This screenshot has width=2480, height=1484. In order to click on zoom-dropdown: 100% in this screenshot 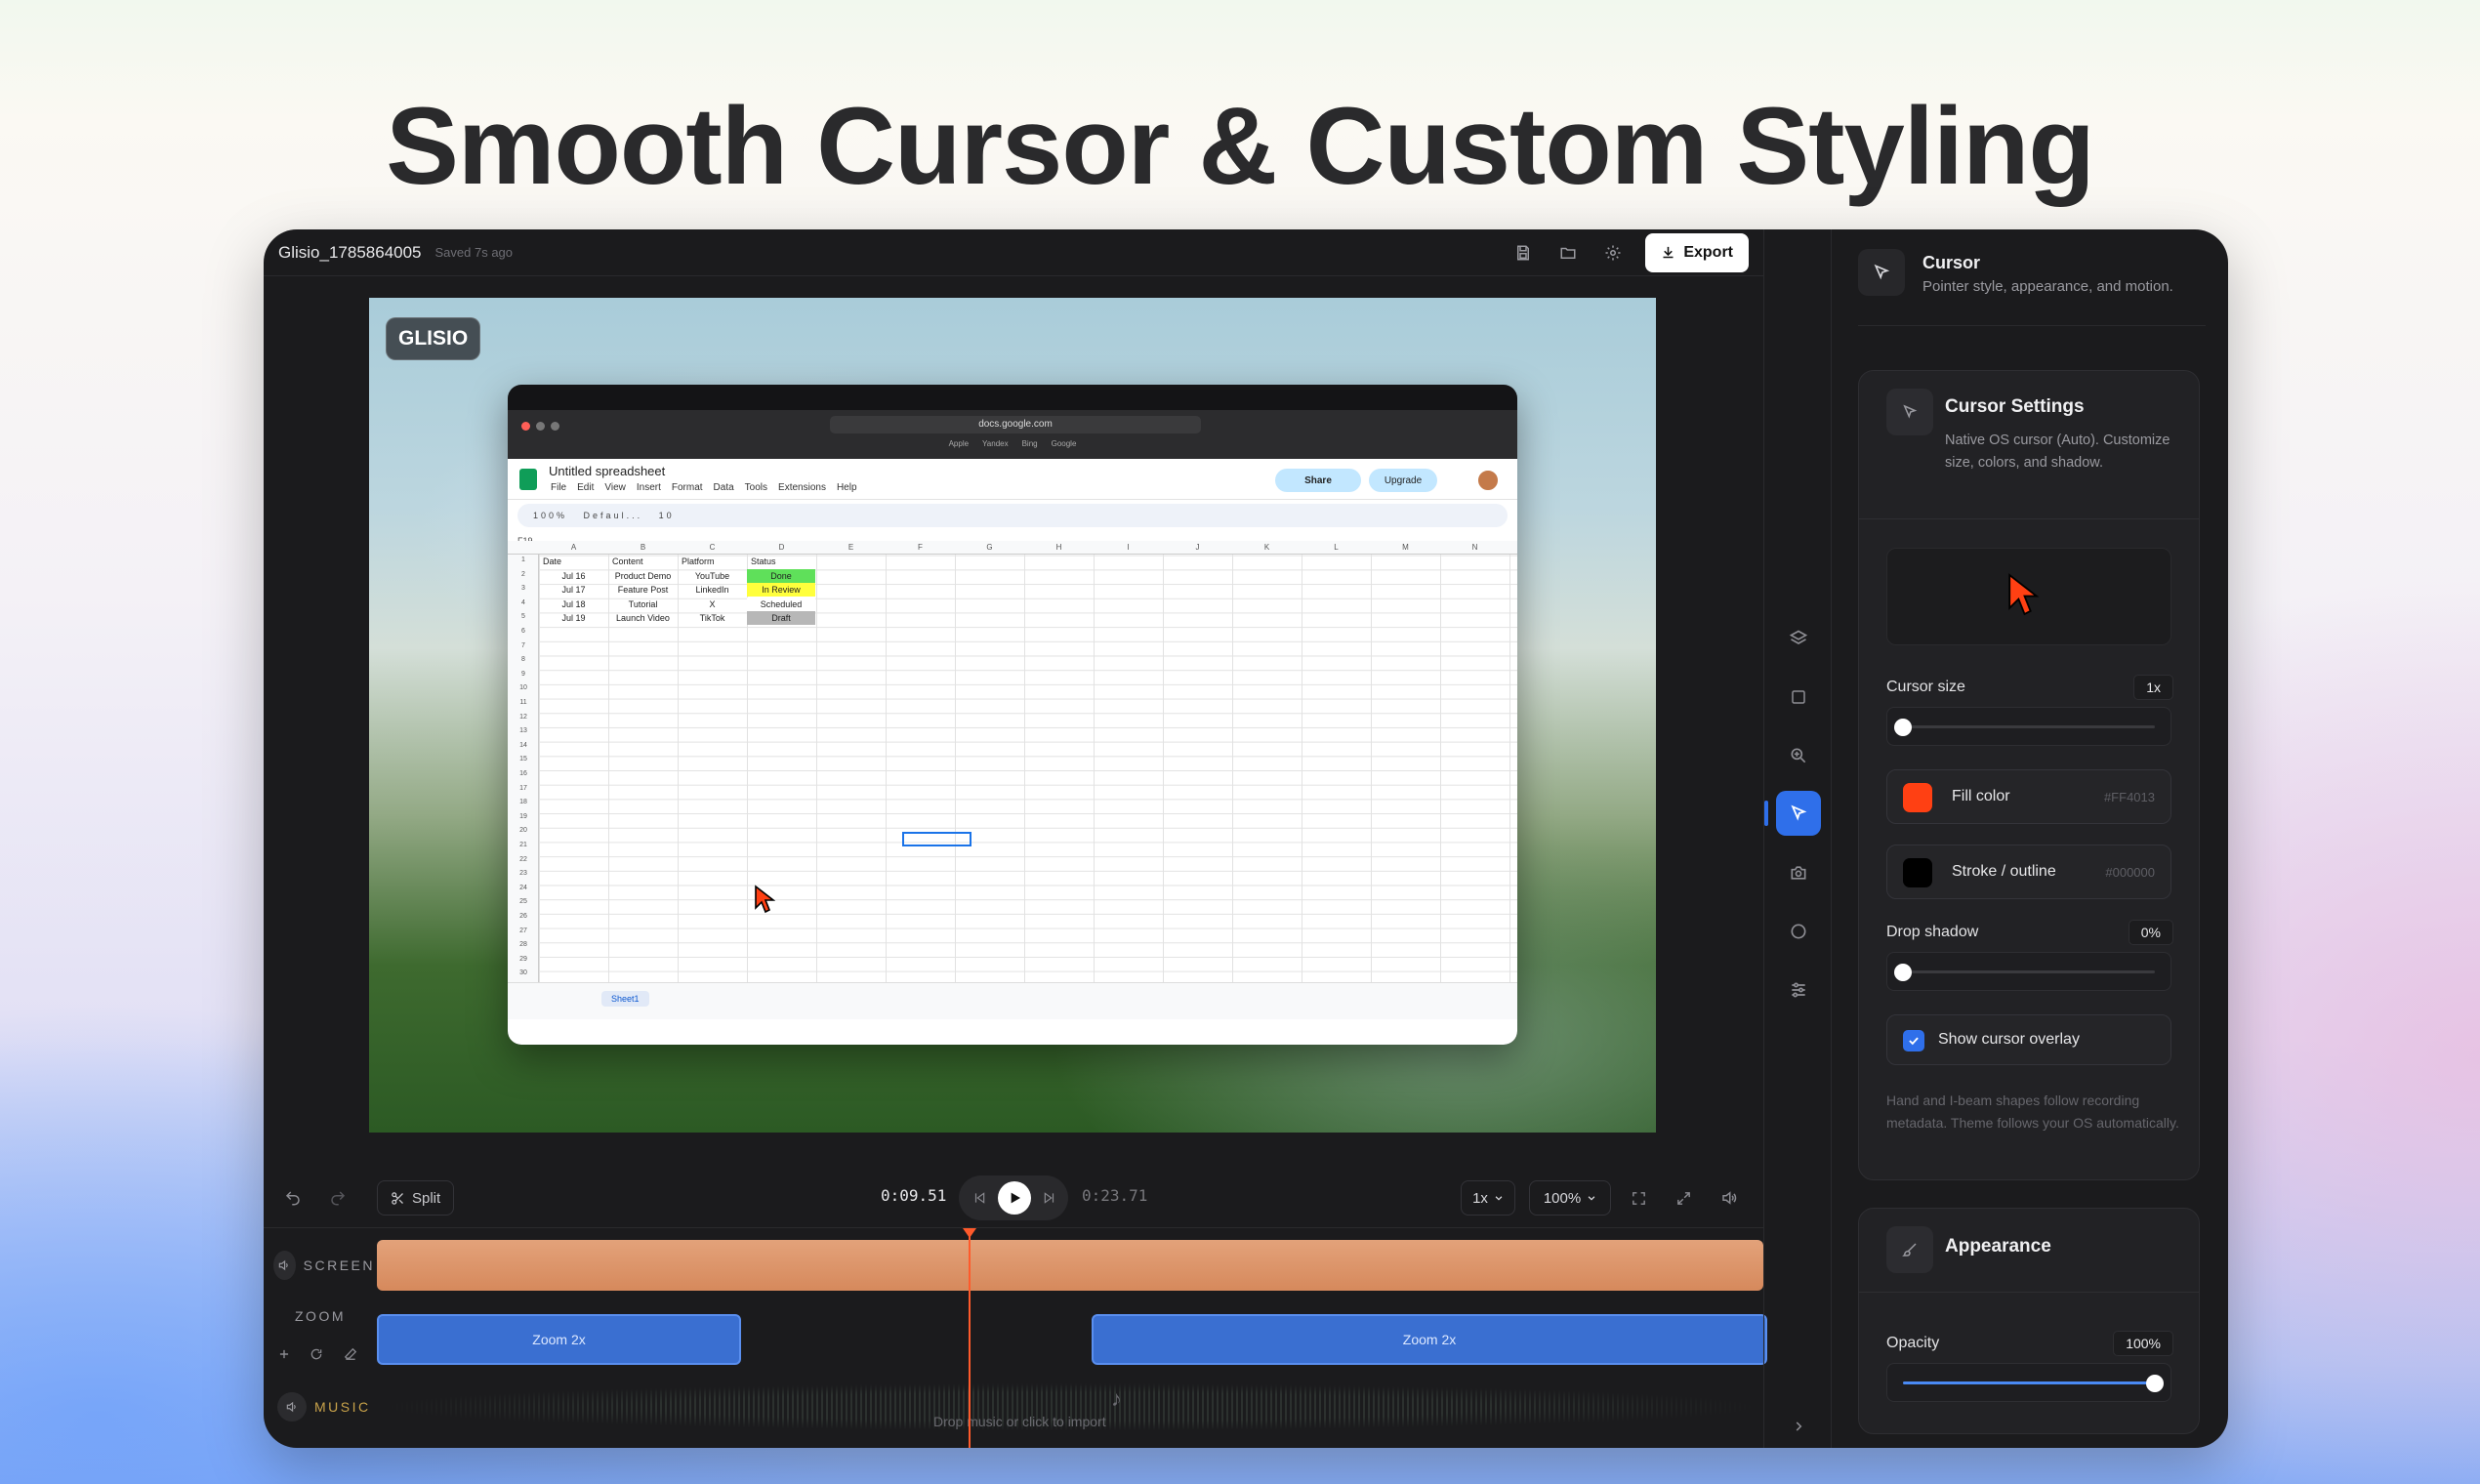, I will do `click(1570, 1198)`.